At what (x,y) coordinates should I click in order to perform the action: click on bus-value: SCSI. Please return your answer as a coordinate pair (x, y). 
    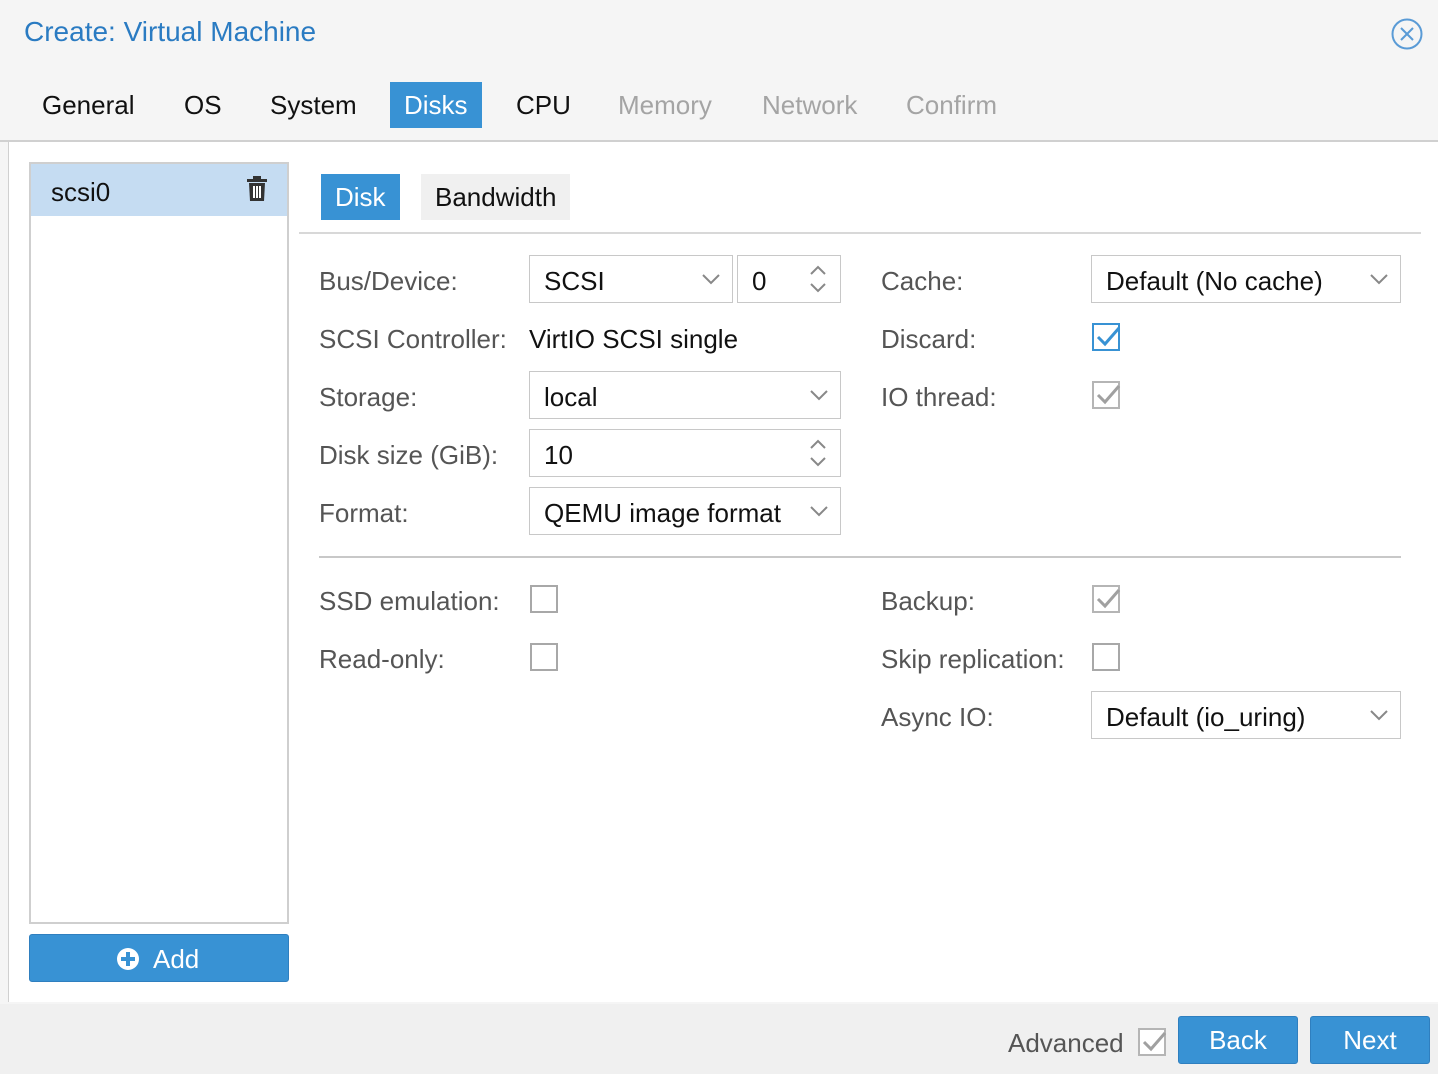
    Looking at the image, I should click on (574, 281).